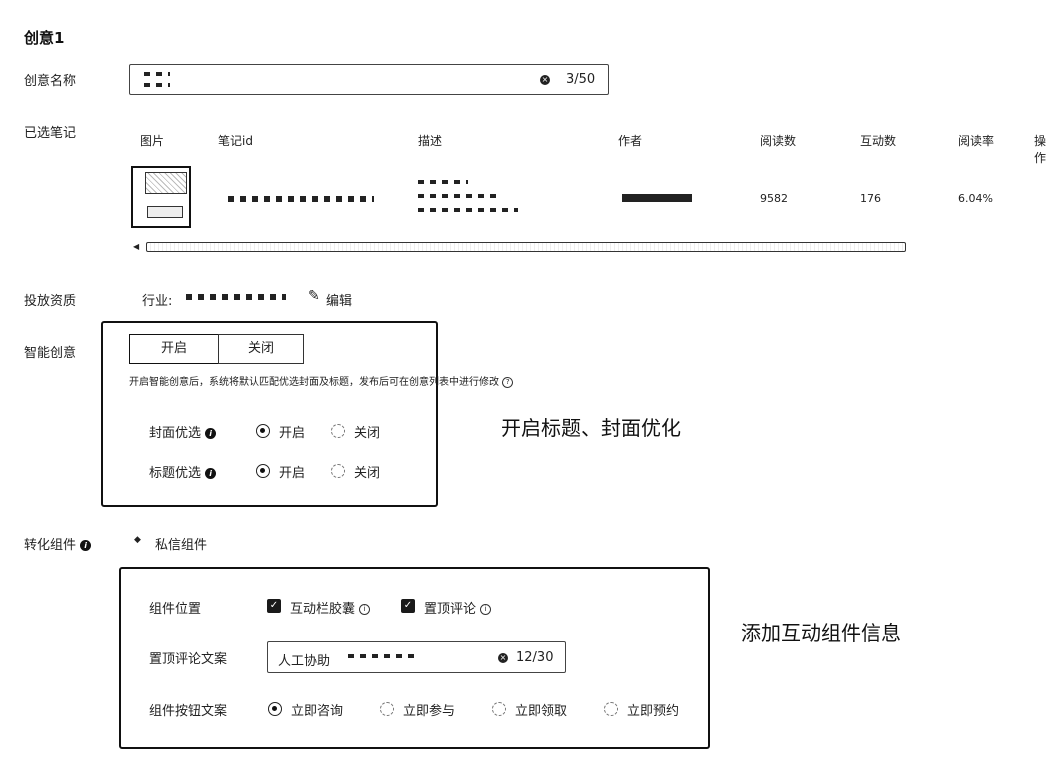 This screenshot has width=1054, height=761. What do you see at coordinates (292, 431) in the screenshot?
I see `cover-on-label: 开启` at bounding box center [292, 431].